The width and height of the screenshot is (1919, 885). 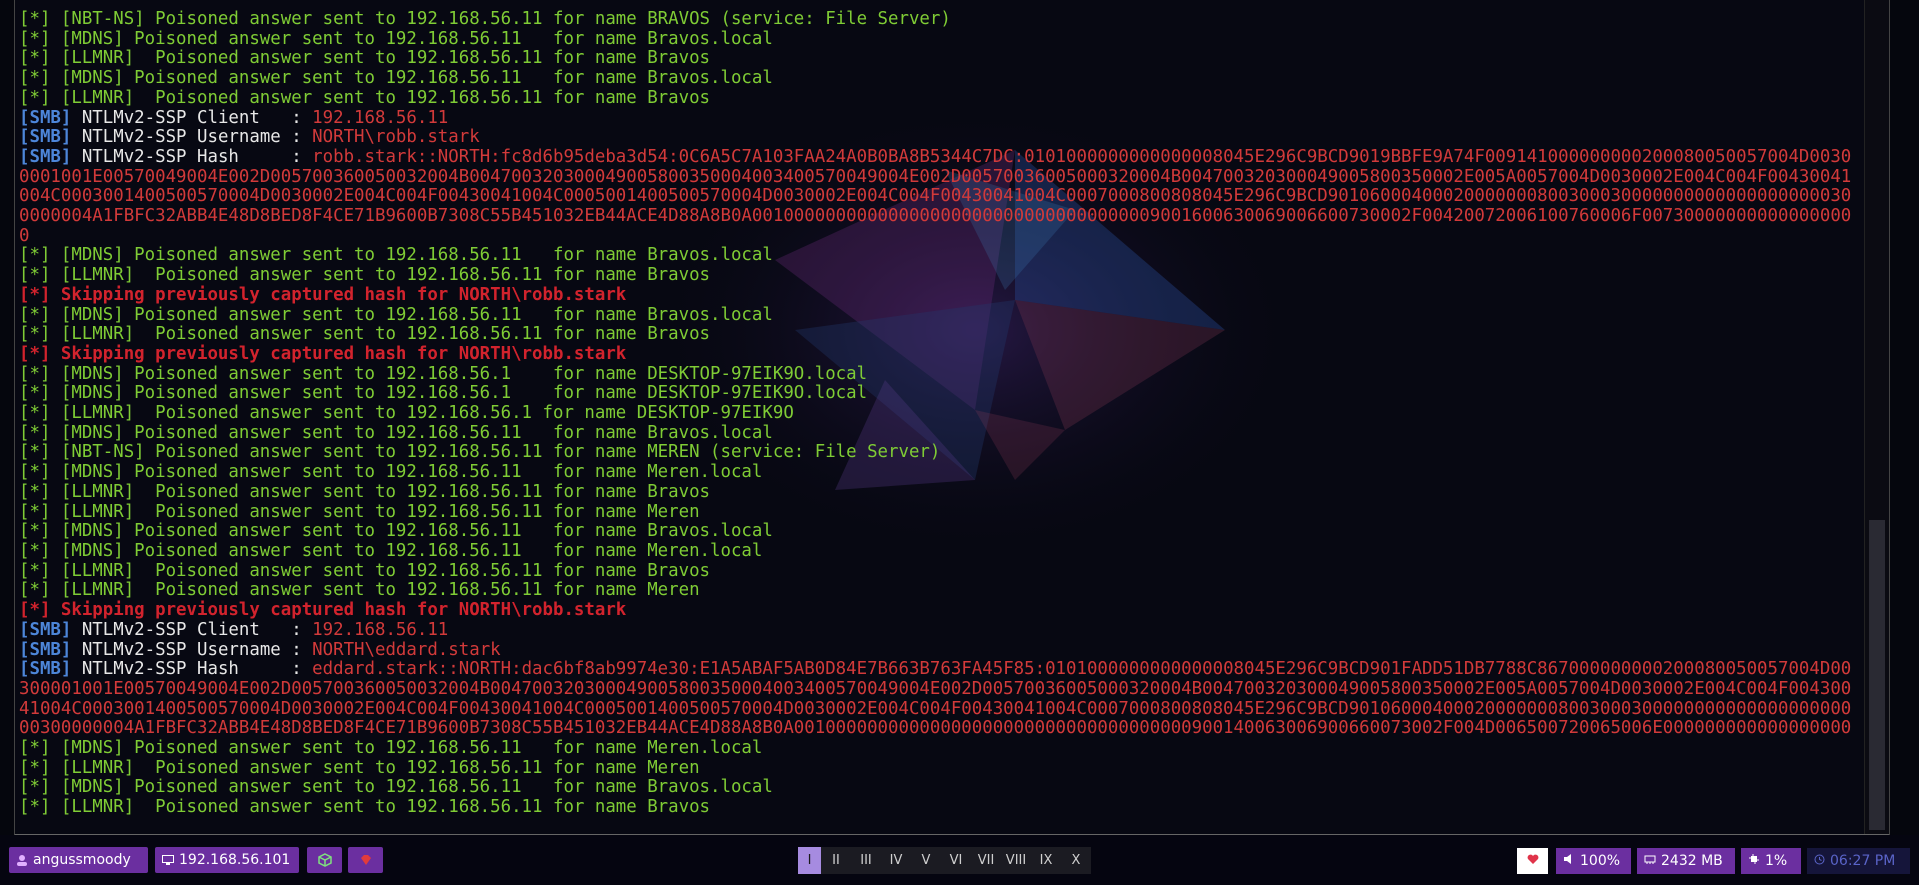 I want to click on workspace-switcher: I II III IV V VI VII VIII IX X, so click(x=944, y=860).